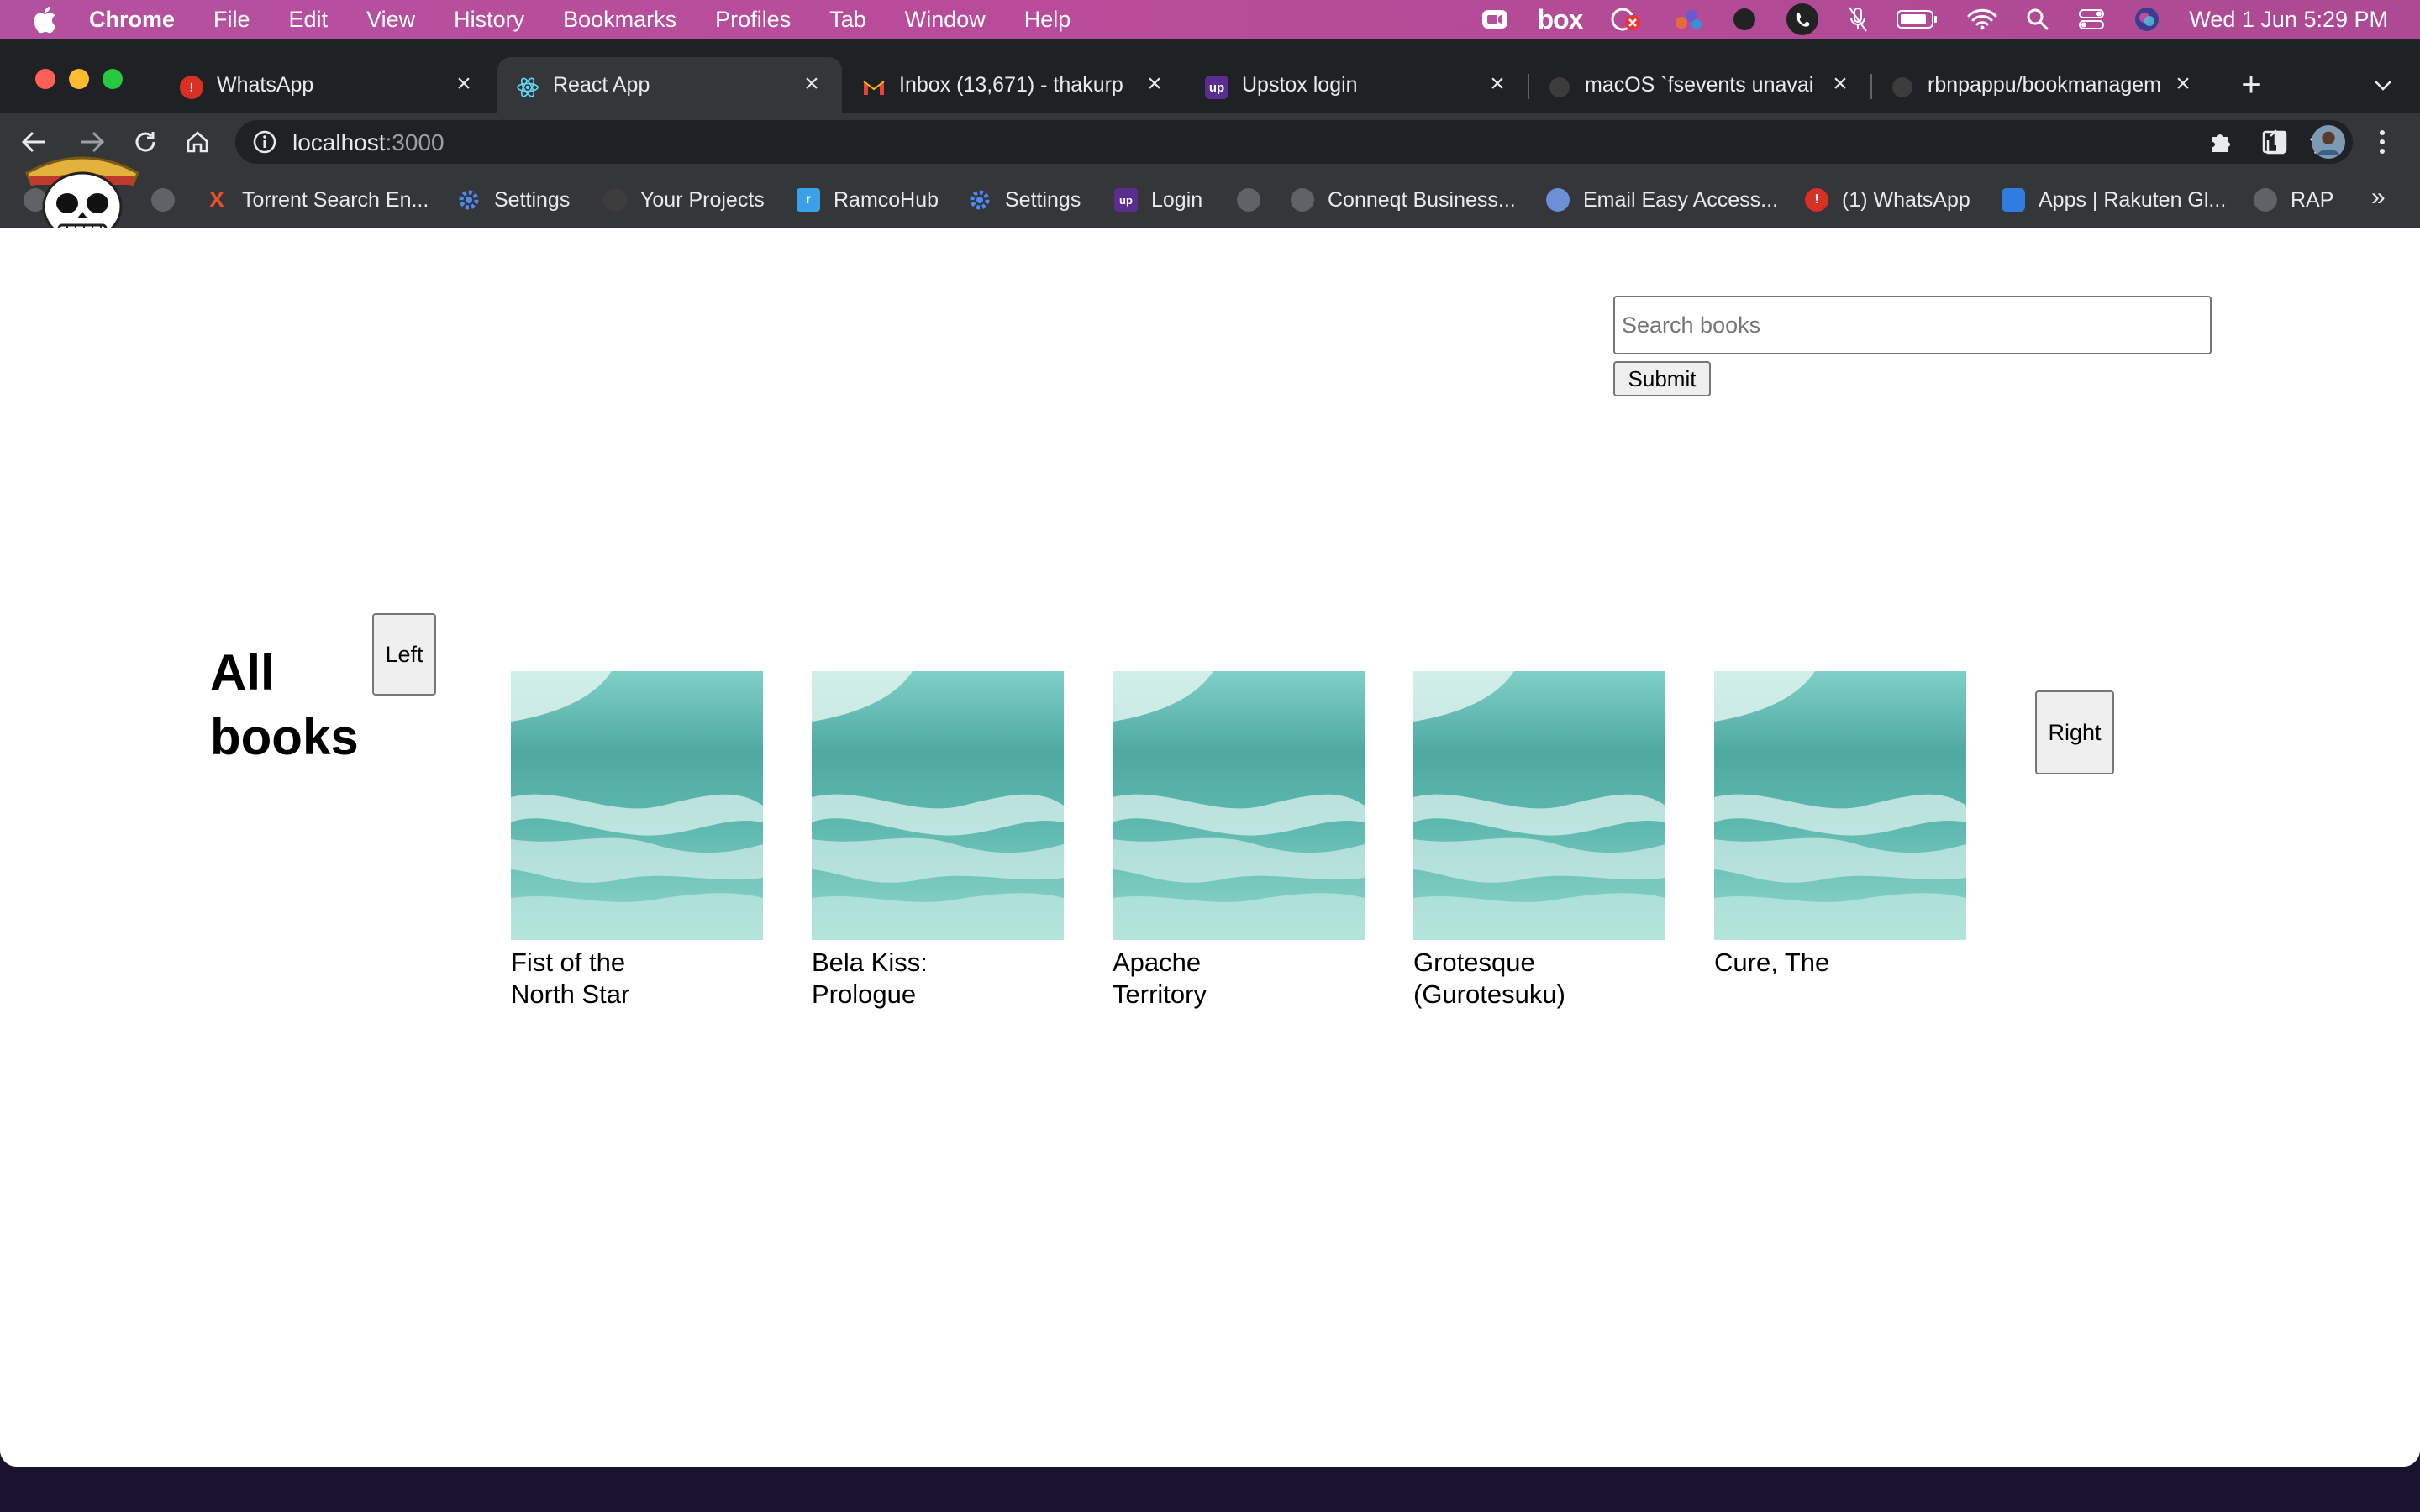 This screenshot has height=1512, width=2420. I want to click on extensions-puzzle-icon, so click(2220, 142).